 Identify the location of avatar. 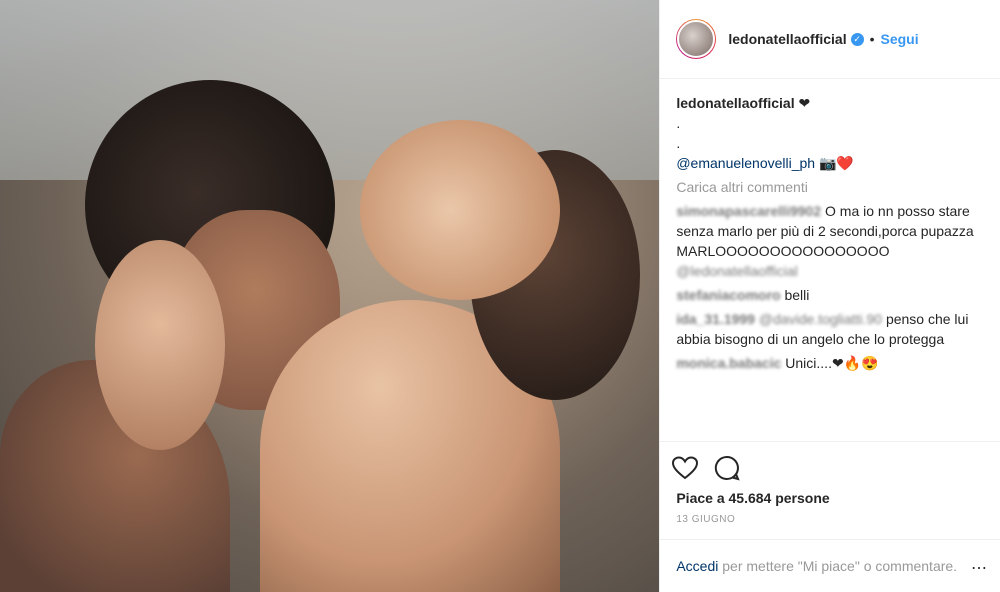
(696, 39).